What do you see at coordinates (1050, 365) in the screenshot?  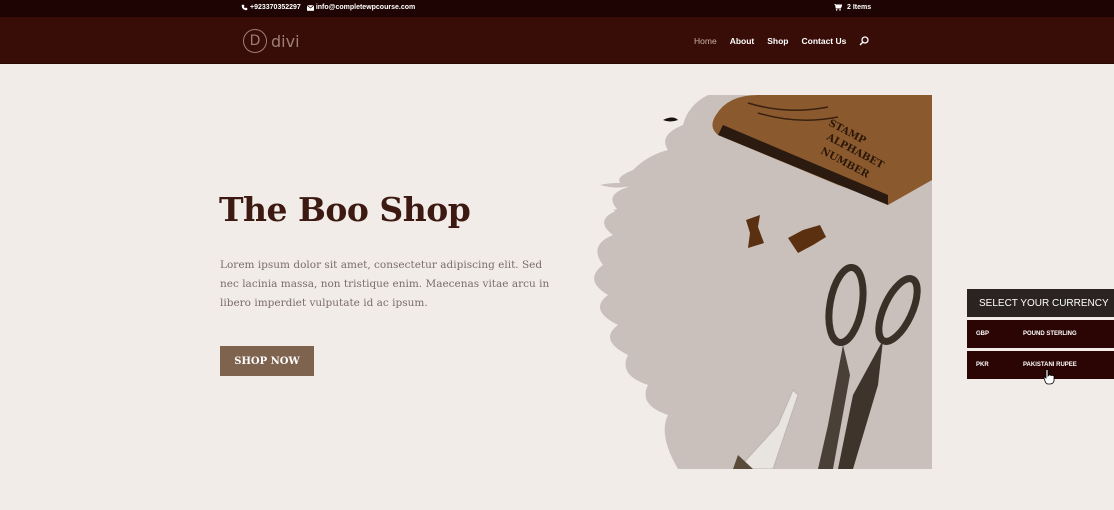 I see `currency-name: PAKISTANI RUPEE` at bounding box center [1050, 365].